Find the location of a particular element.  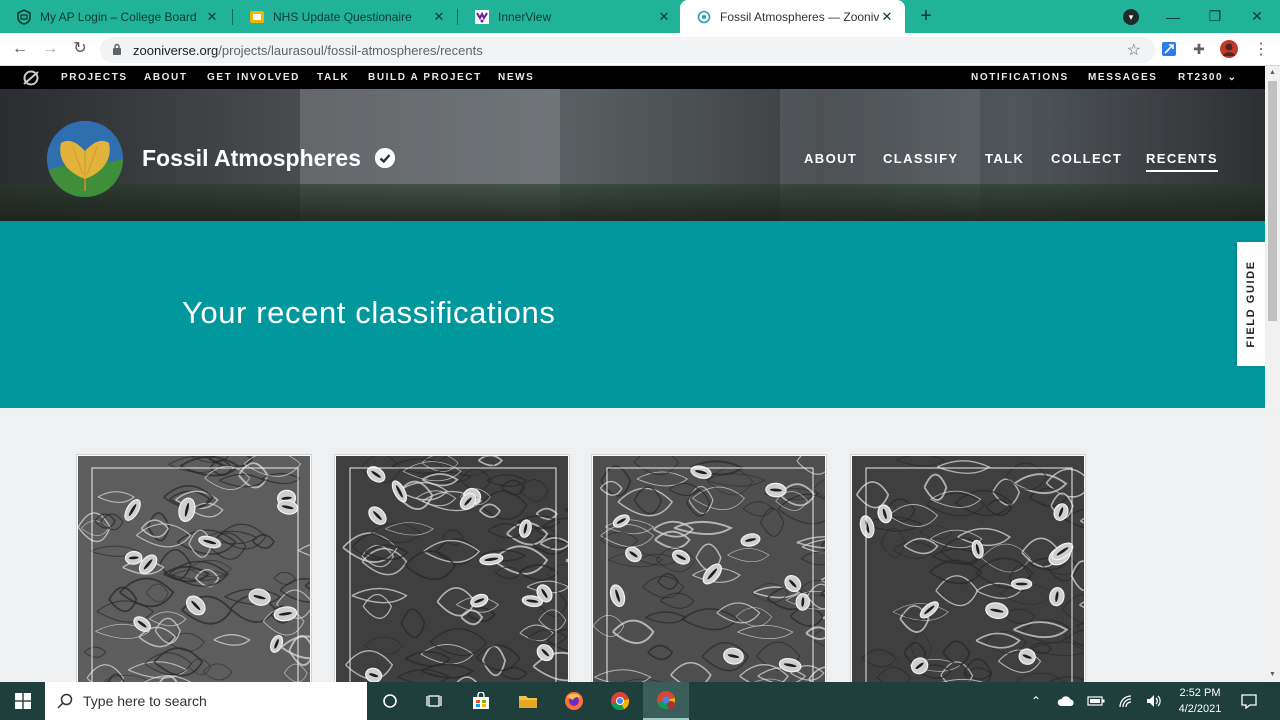

chevron-up-icon: ⌃ is located at coordinates (1036, 701).